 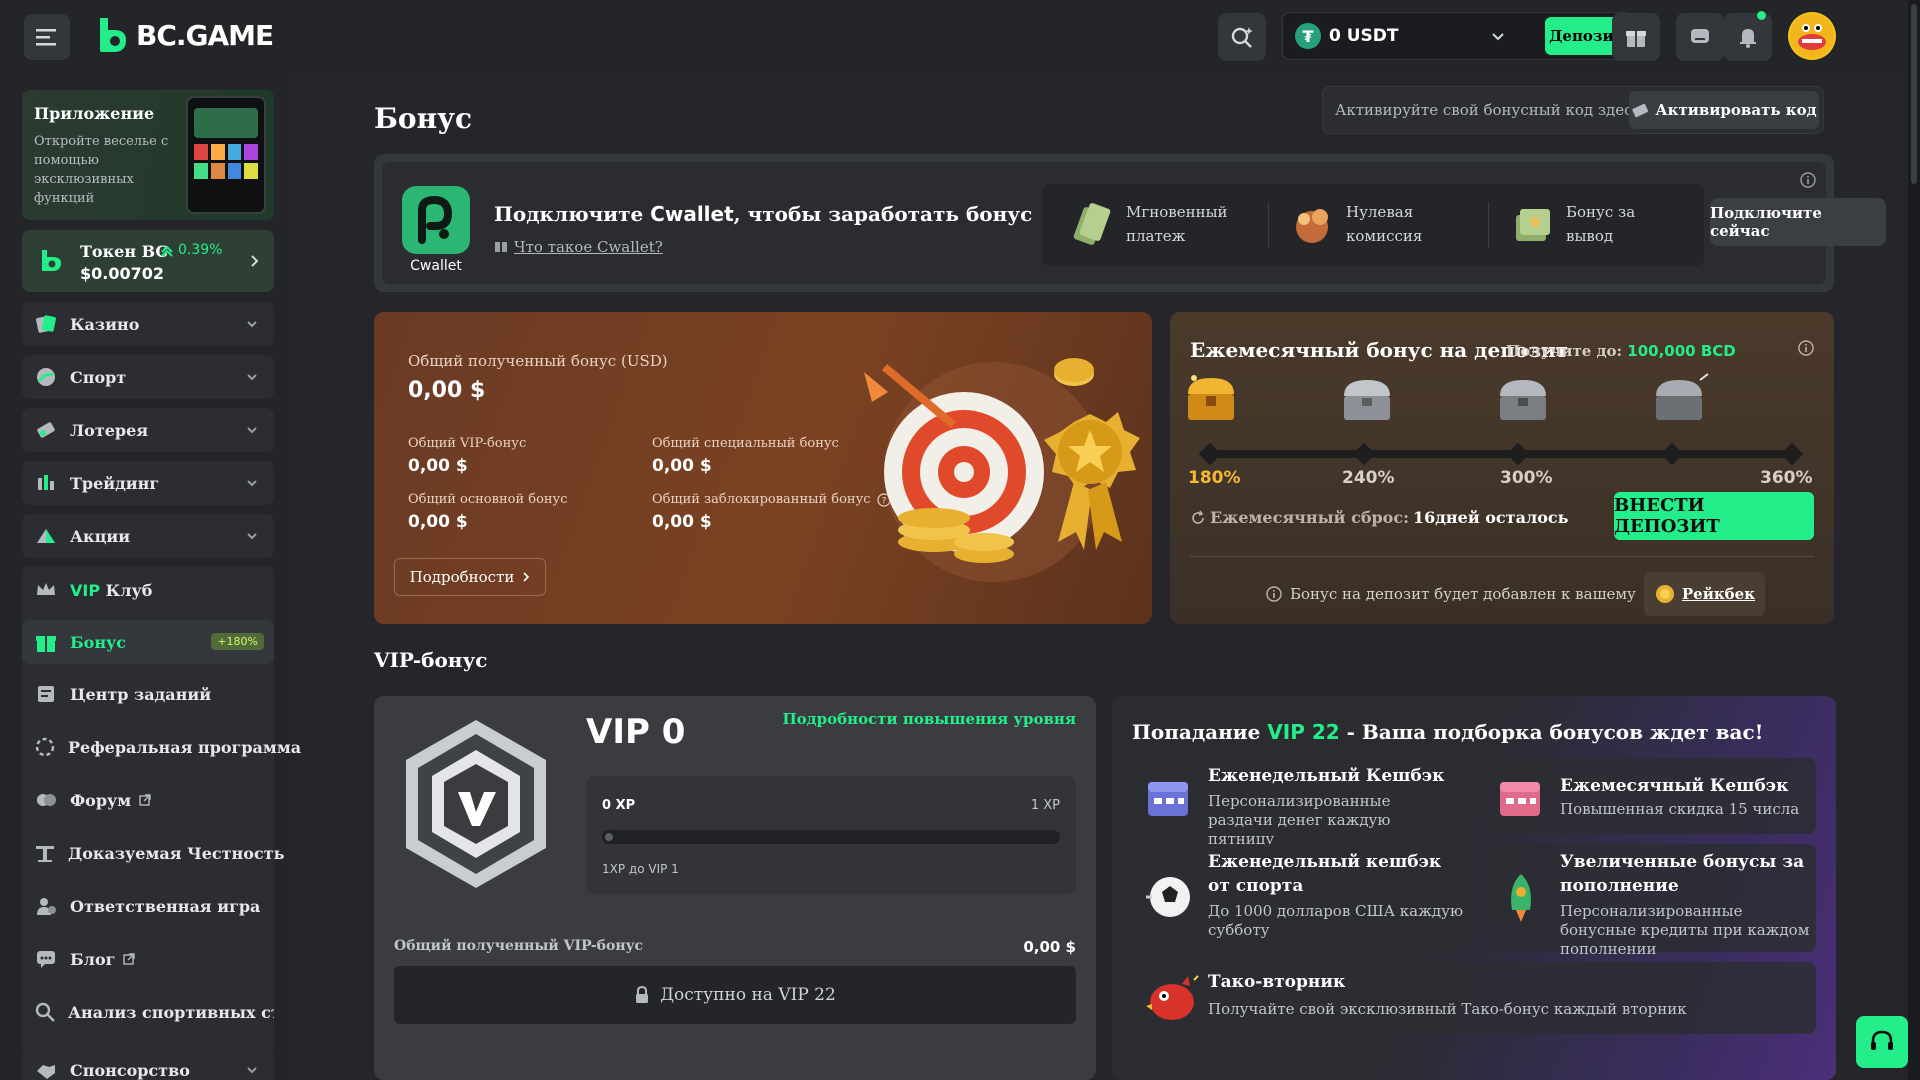 I want to click on tier-label: 360%, so click(x=1786, y=478).